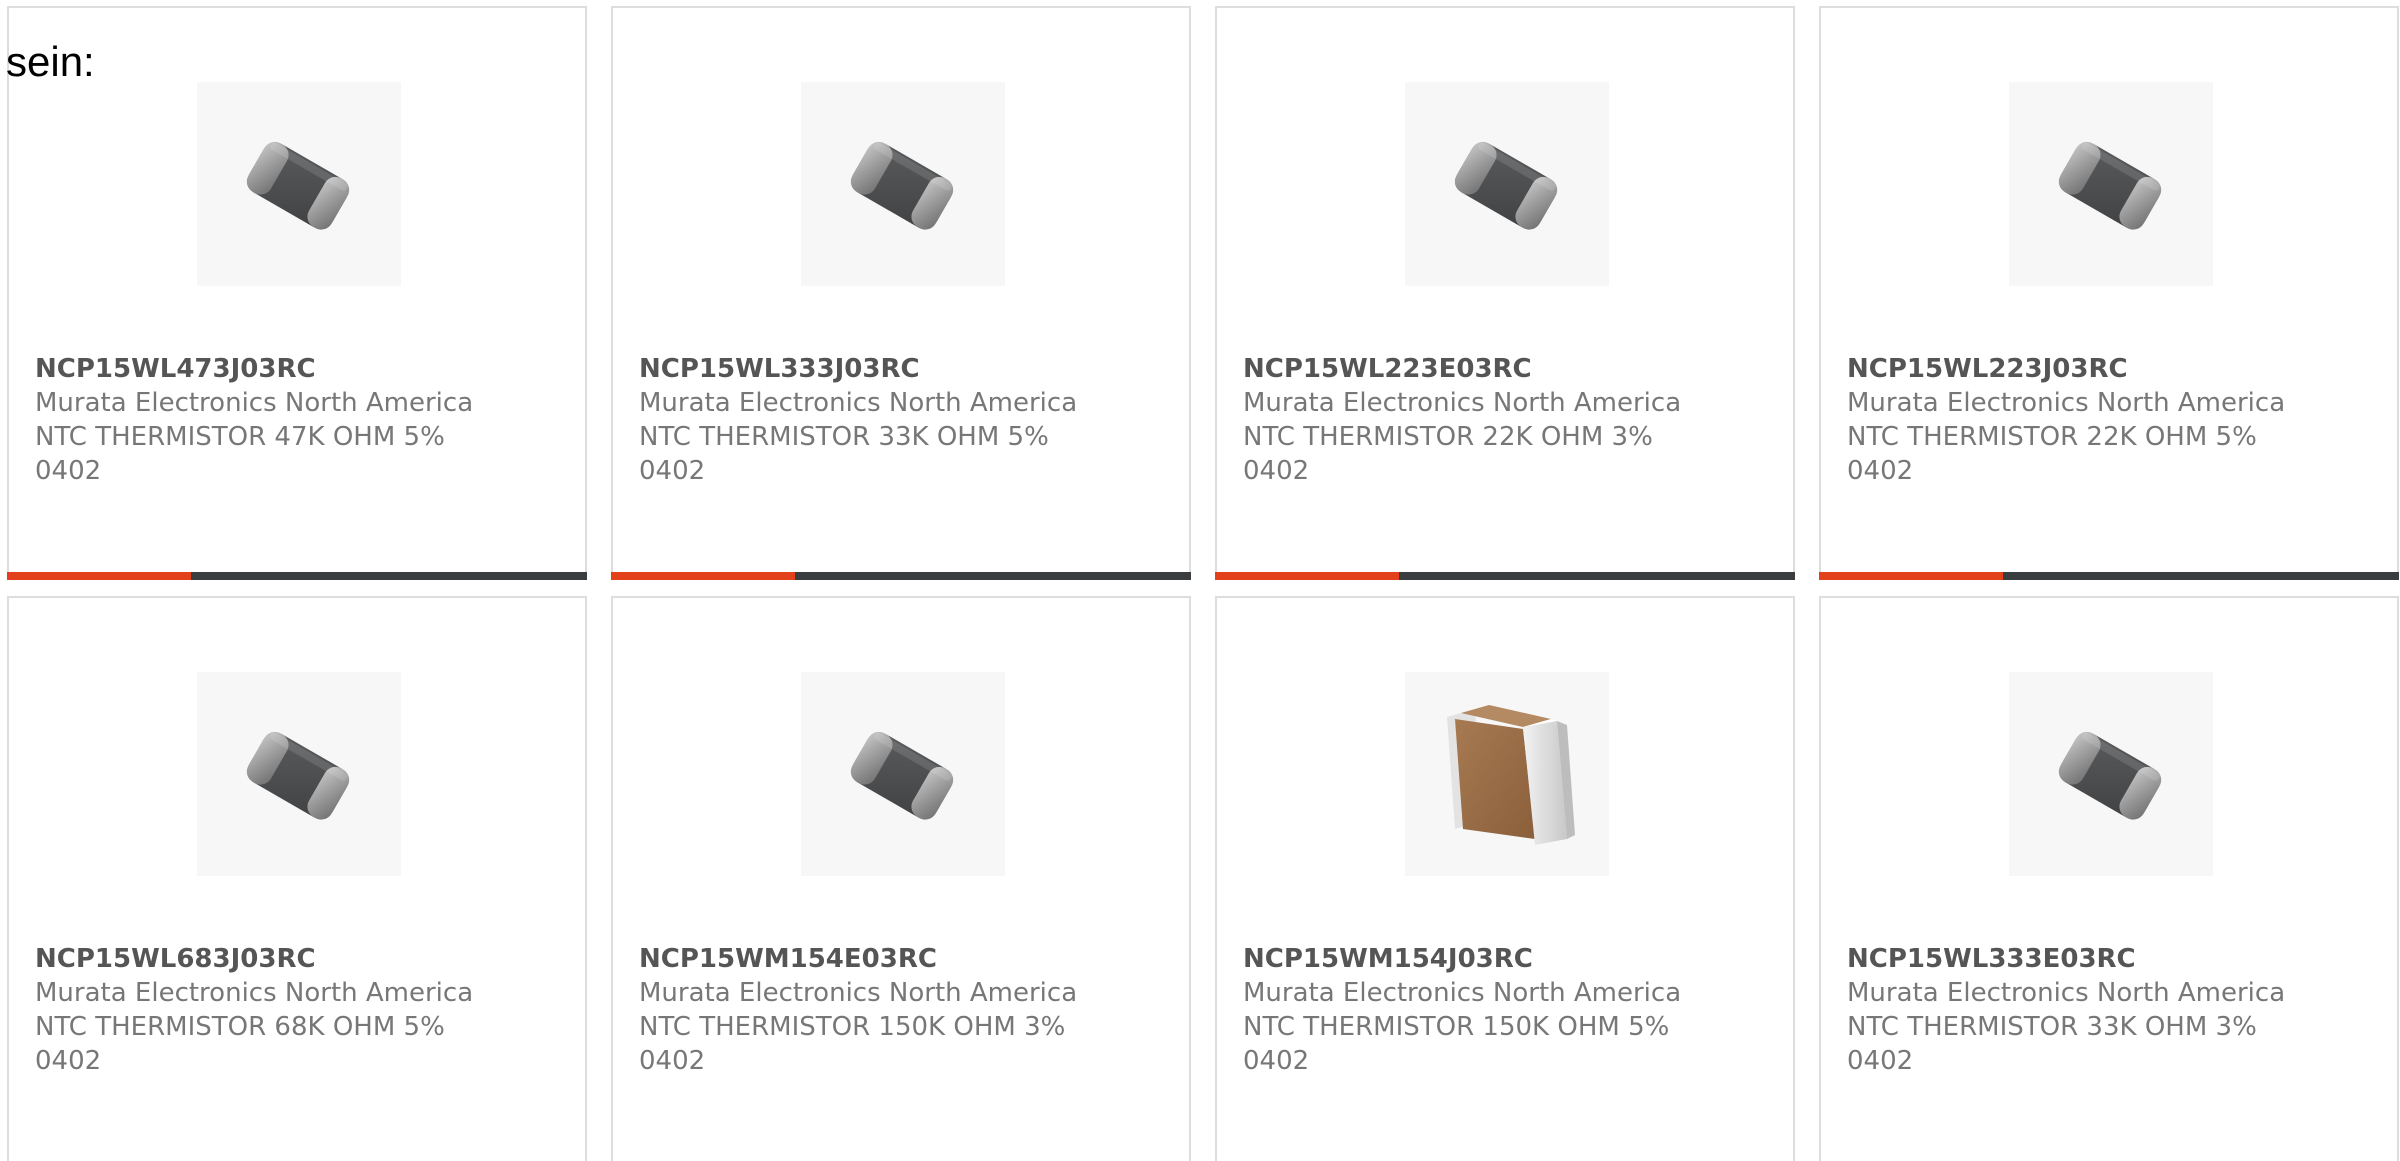 Image resolution: width=2400 pixels, height=1161 pixels. I want to click on product-description: NTC THERMISTOR 47K OHM 5% 0402, so click(240, 454).